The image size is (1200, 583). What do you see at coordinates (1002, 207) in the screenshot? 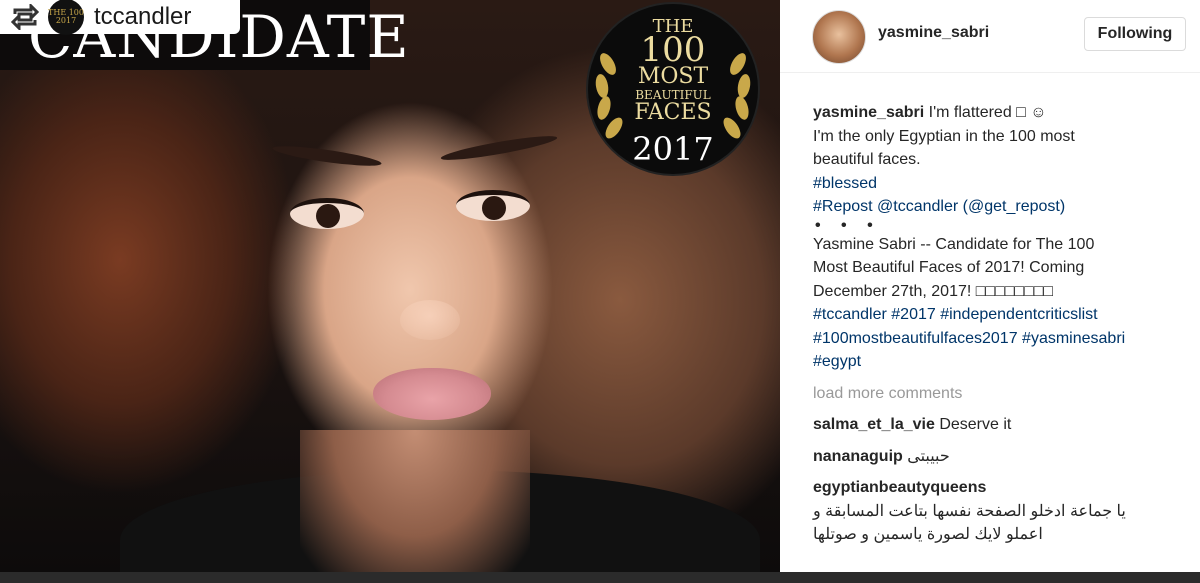
I see `repost-credit-link: #Repost @tccandler (@get_repost)` at bounding box center [1002, 207].